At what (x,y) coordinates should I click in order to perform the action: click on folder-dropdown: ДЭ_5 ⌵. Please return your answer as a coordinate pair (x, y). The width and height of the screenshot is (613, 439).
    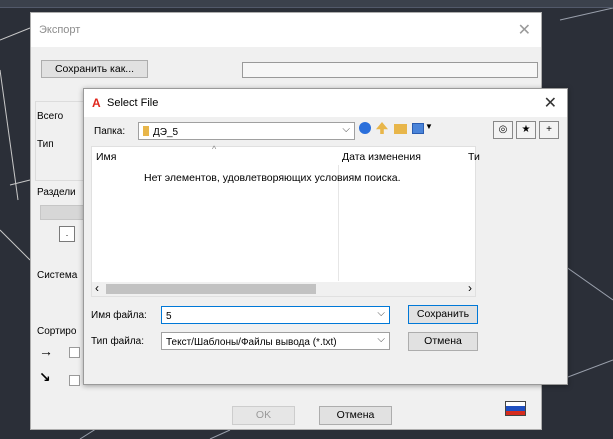
    Looking at the image, I should click on (246, 131).